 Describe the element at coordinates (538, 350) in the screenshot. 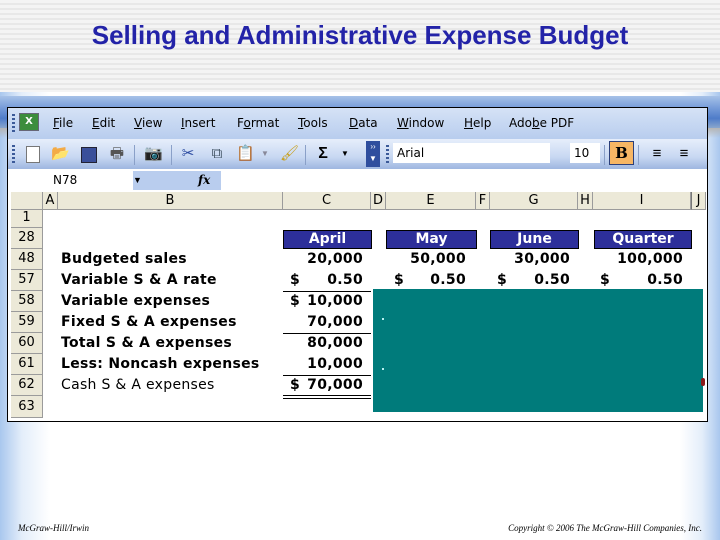

I see `teal-cover-overlay` at that location.